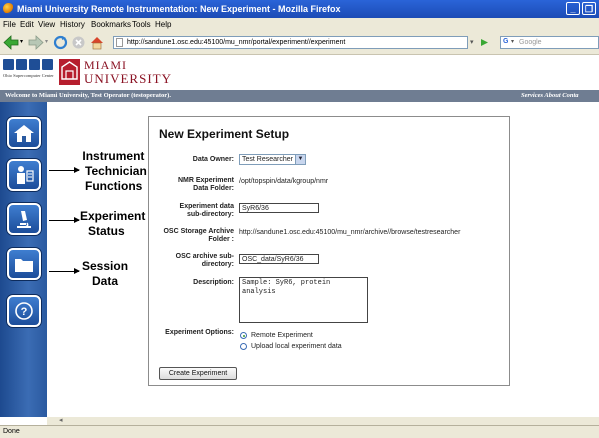  What do you see at coordinates (279, 208) in the screenshot?
I see `subdir-input: SyR6/36` at bounding box center [279, 208].